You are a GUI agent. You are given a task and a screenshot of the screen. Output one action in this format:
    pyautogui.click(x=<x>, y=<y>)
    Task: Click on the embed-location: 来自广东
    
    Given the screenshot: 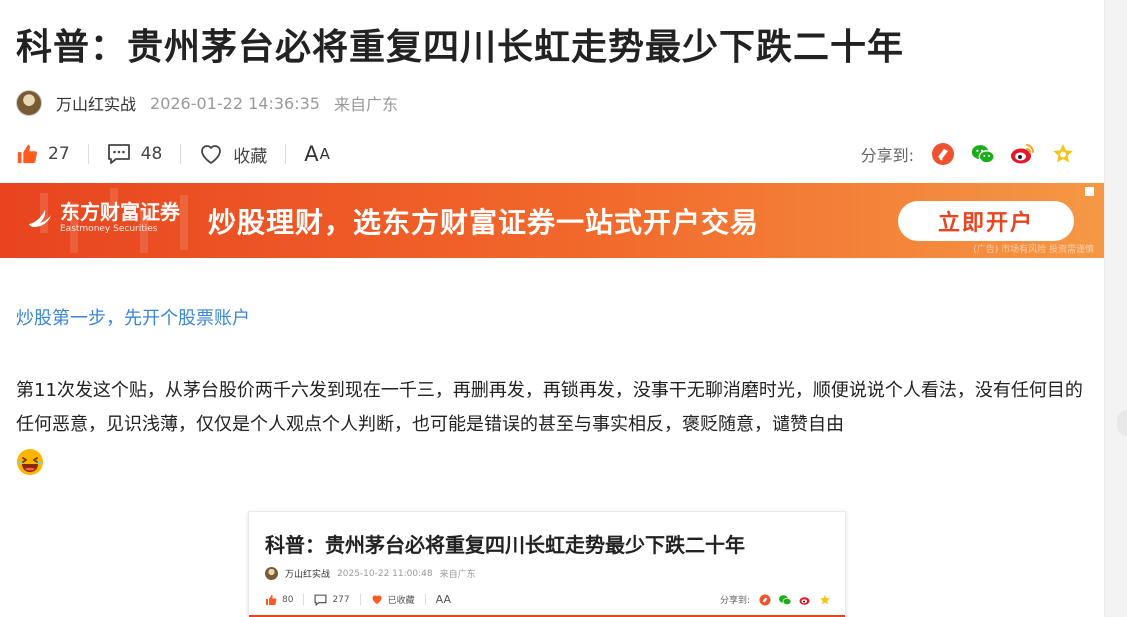 What is the action you would take?
    pyautogui.click(x=457, y=575)
    